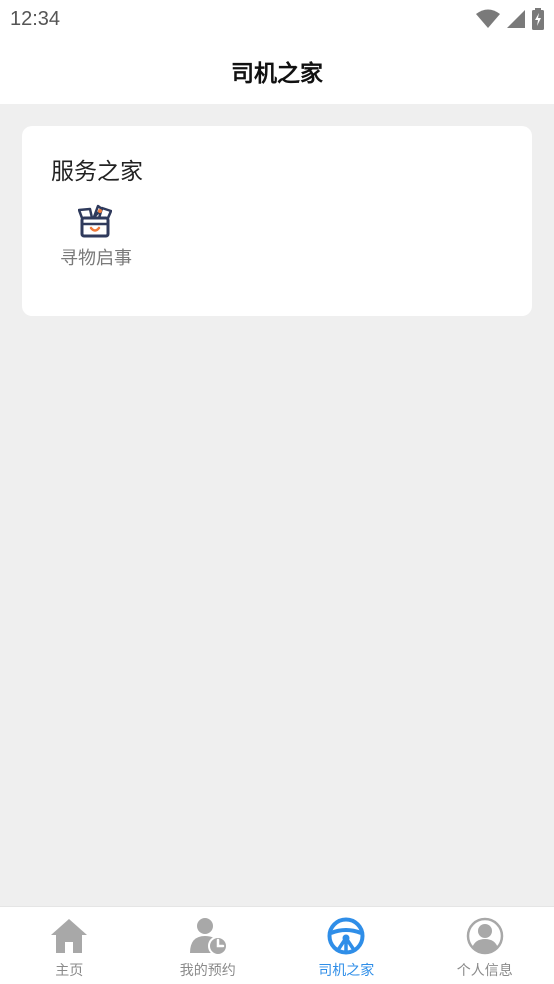 Image resolution: width=554 pixels, height=984 pixels. I want to click on status-icons, so click(510, 19).